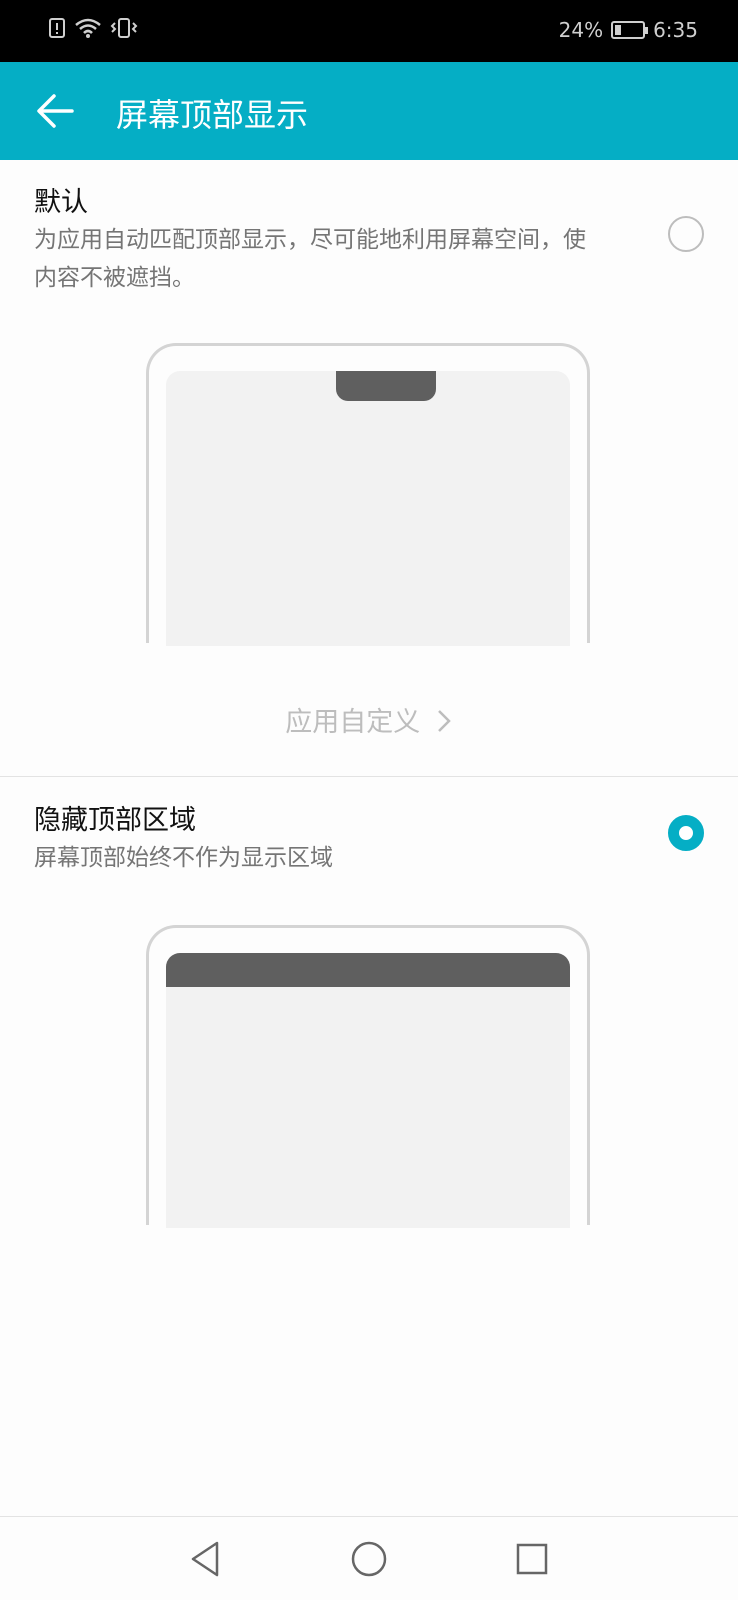 Image resolution: width=738 pixels, height=1600 pixels. Describe the element at coordinates (369, 31) in the screenshot. I see `status-bar: 24% 6:35` at that location.